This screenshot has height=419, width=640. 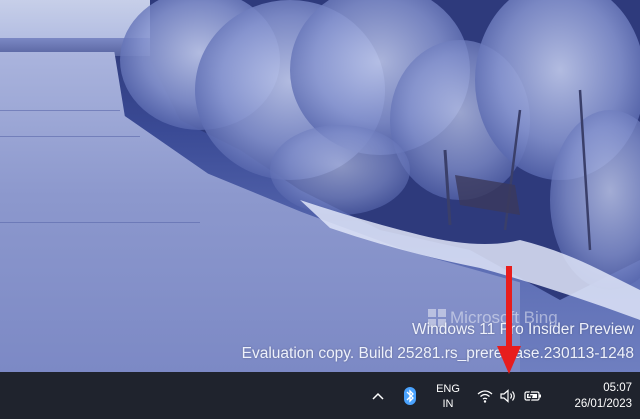 What do you see at coordinates (523, 329) in the screenshot?
I see `watermark-edition: Windows 11 Pro Insider Preview` at bounding box center [523, 329].